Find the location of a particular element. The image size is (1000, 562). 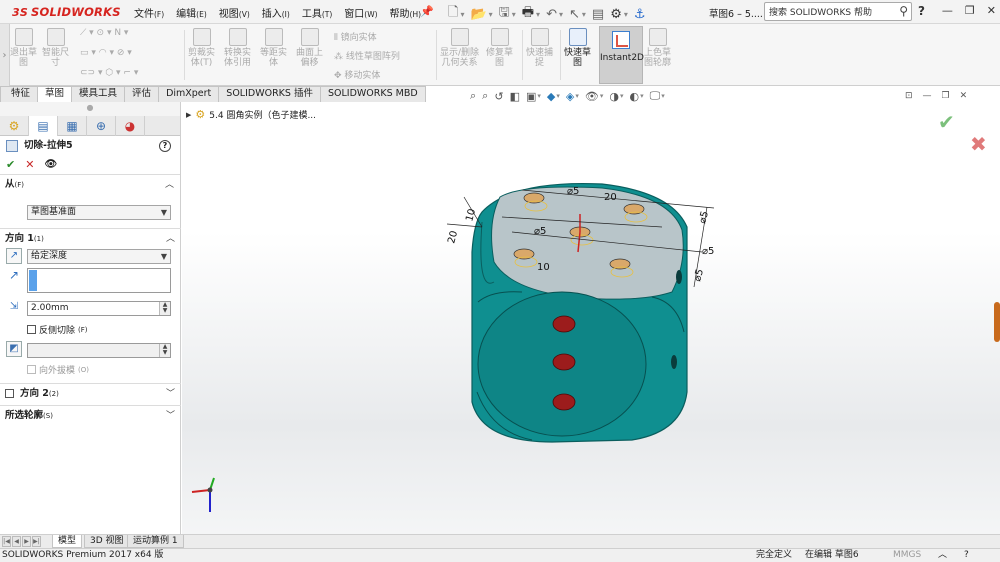

selected-contours-section-header: 所选轮廓(S) ﹀ is located at coordinates (90, 415).